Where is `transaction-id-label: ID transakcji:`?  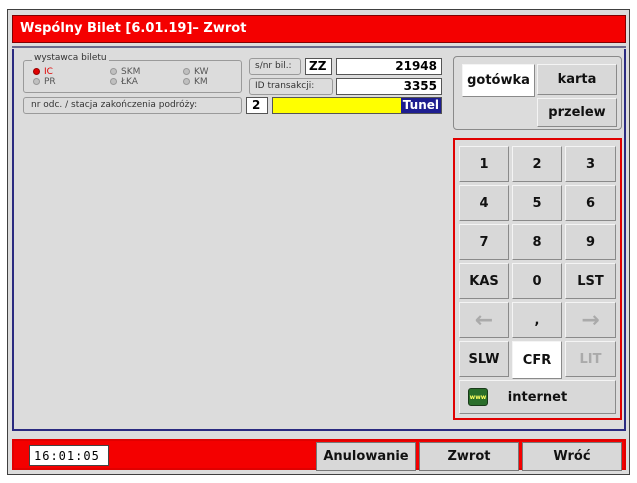
transaction-id-label: ID transakcji: is located at coordinates (291, 86).